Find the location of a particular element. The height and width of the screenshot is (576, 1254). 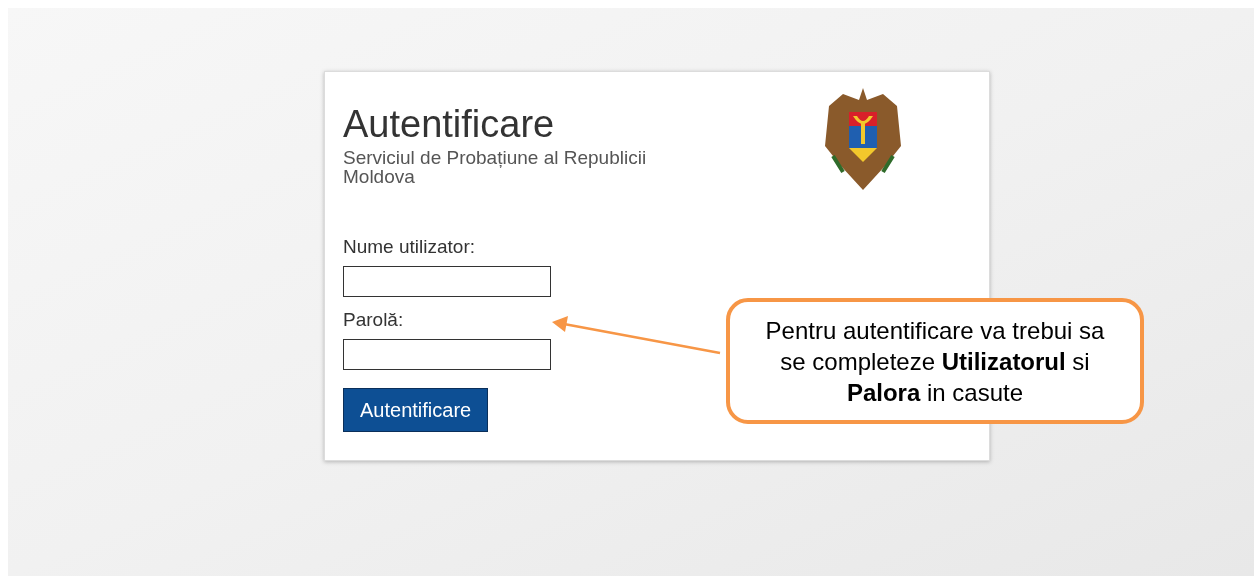

field-label: Parolă: is located at coordinates (373, 320).